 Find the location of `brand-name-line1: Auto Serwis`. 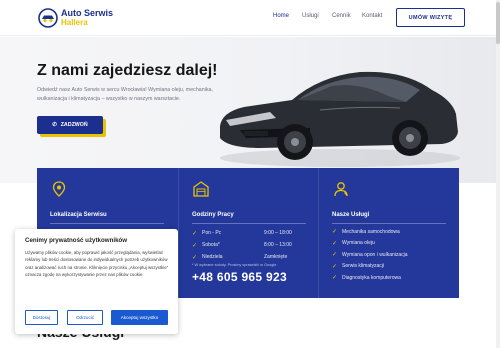

brand-name-line1: Auto Serwis is located at coordinates (87, 13).